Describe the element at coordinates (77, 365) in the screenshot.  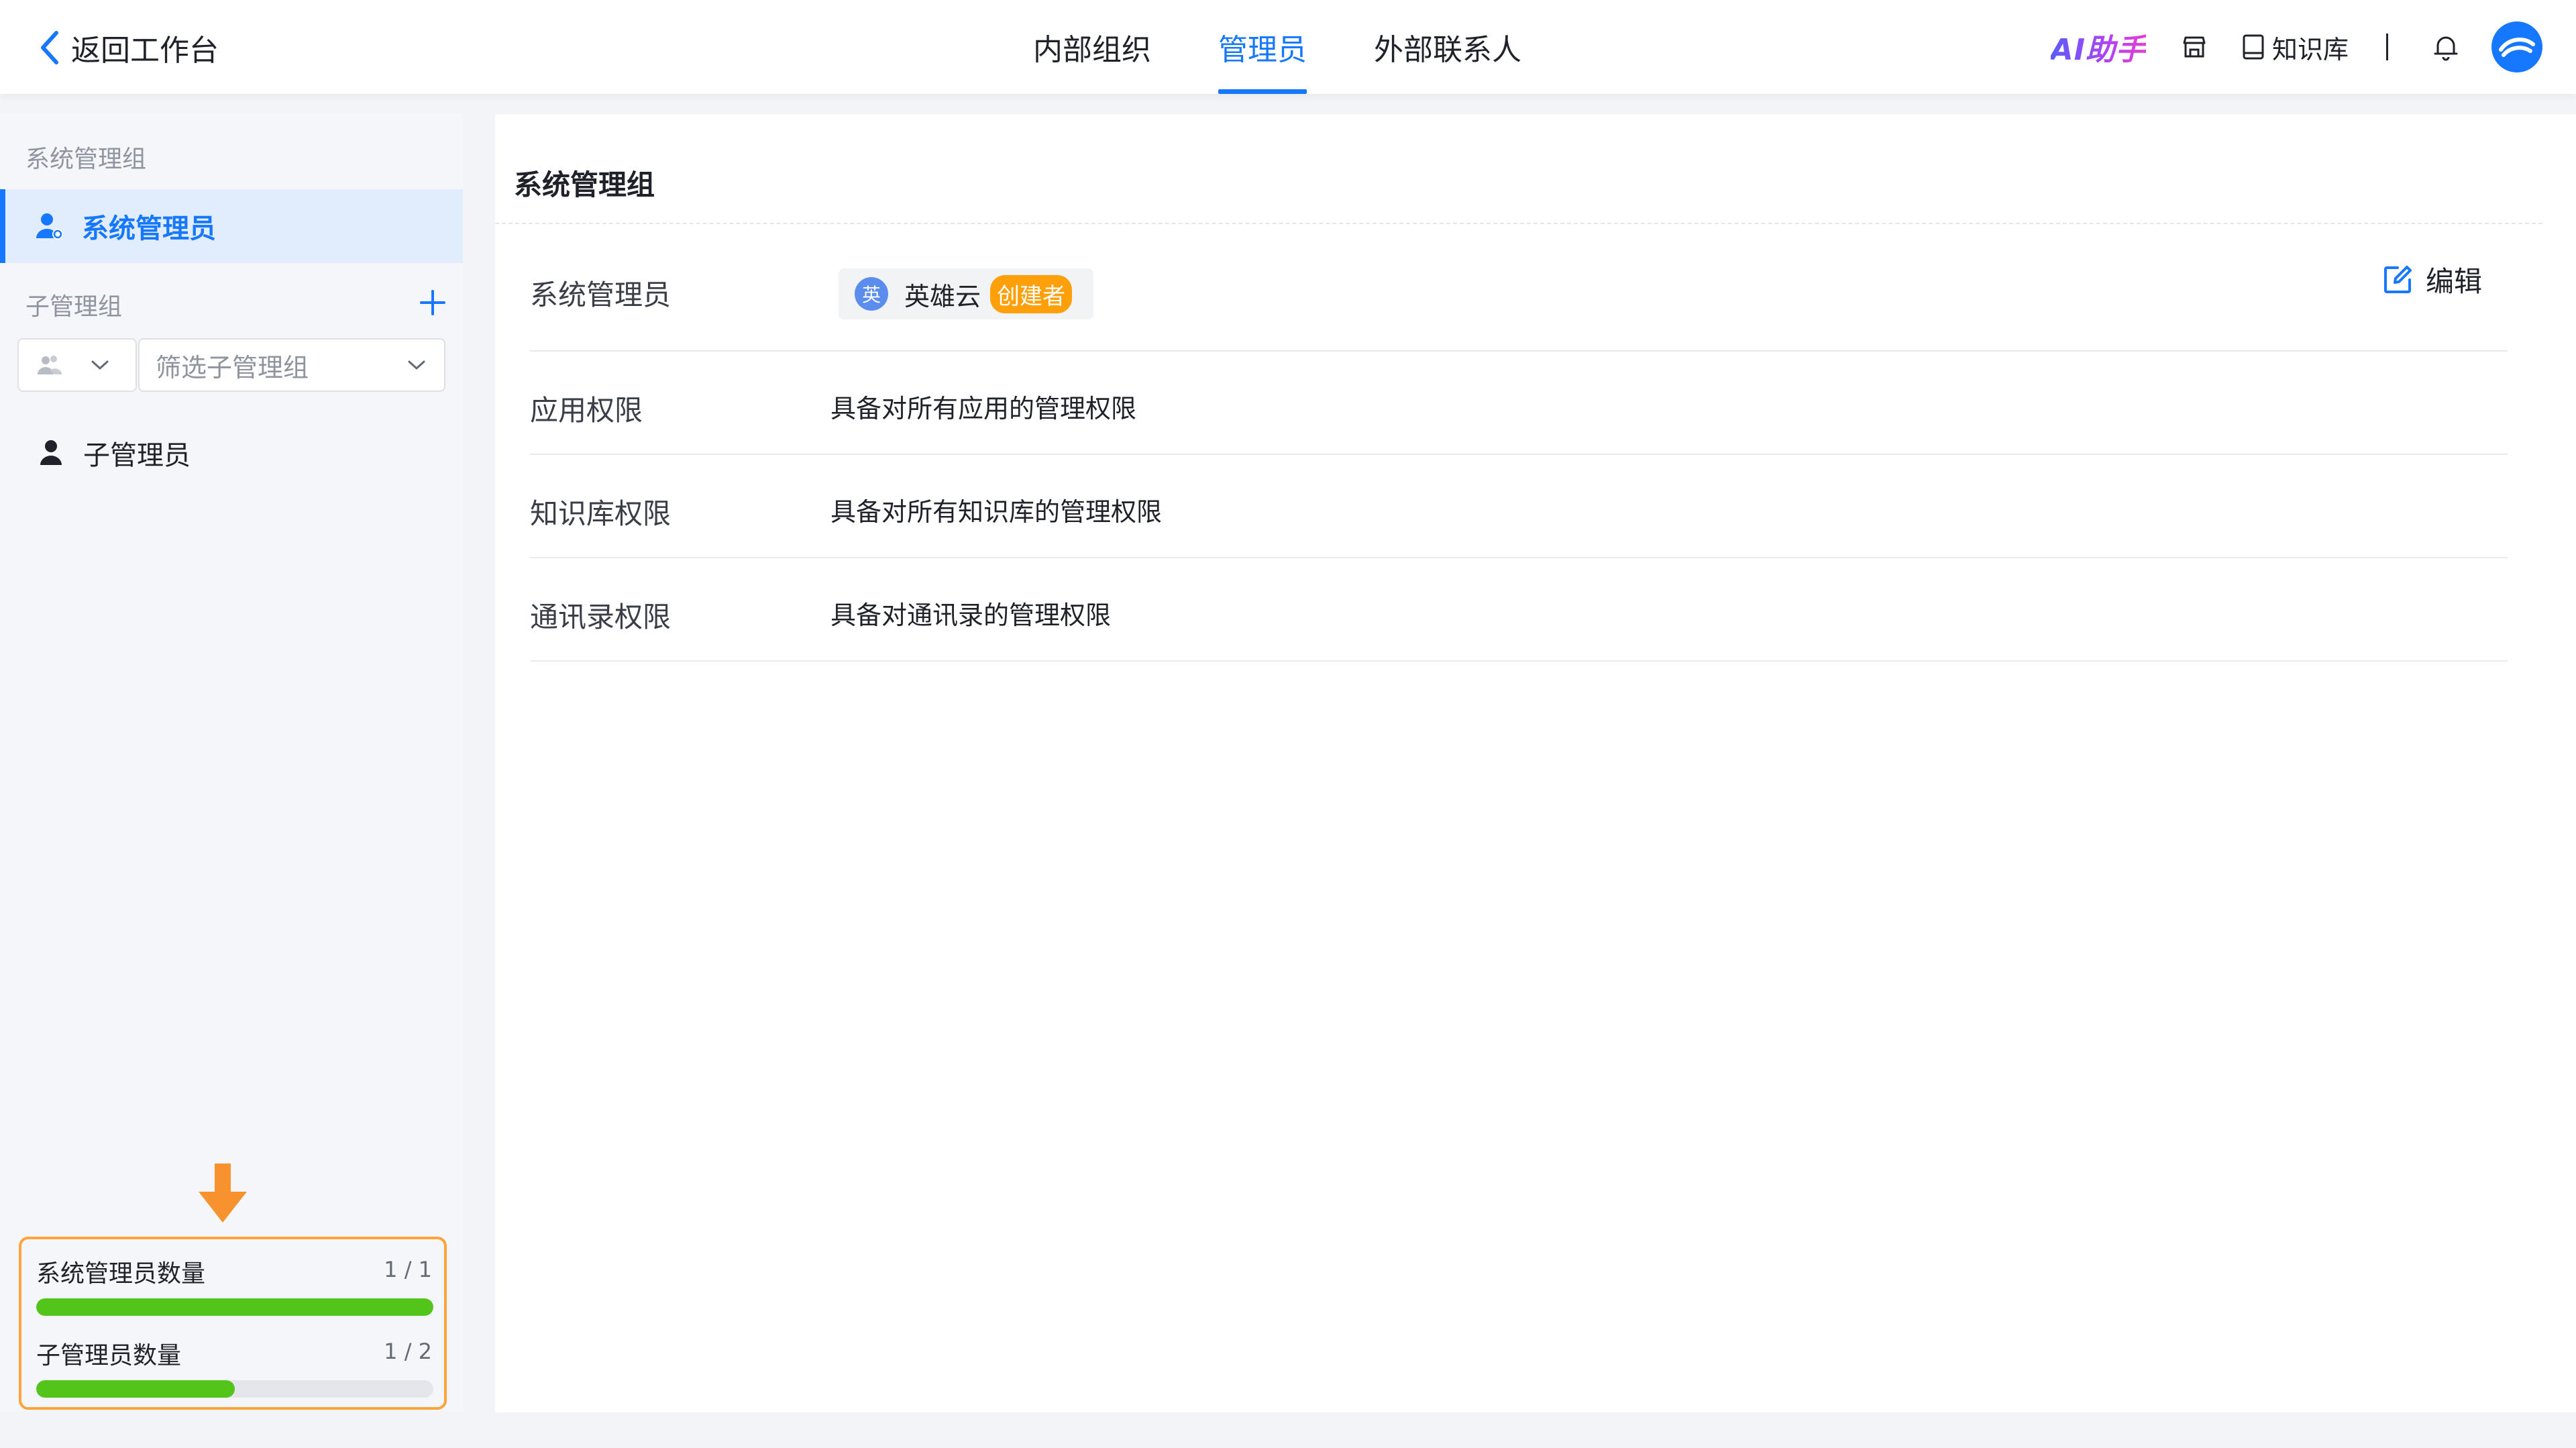
I see `group-type-select` at that location.